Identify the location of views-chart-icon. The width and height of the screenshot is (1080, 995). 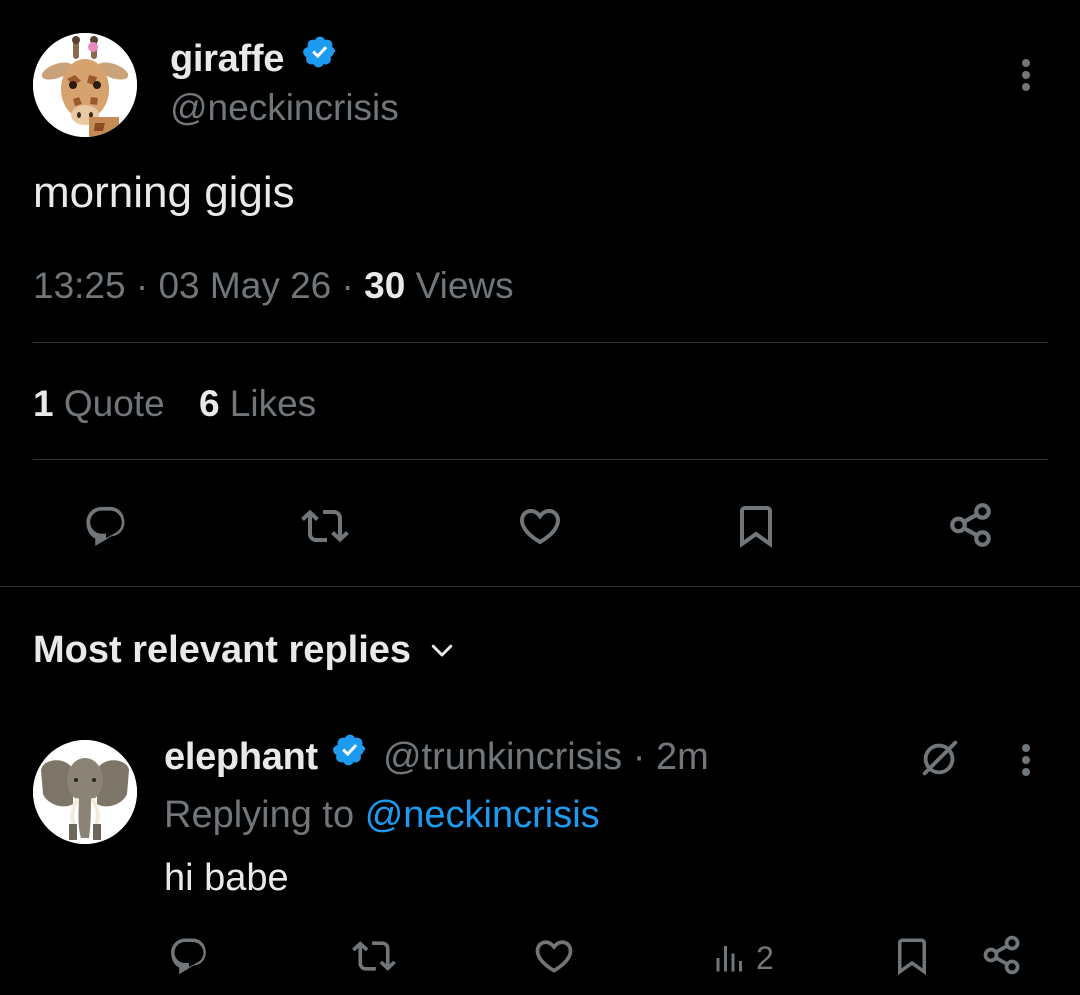
(729, 959).